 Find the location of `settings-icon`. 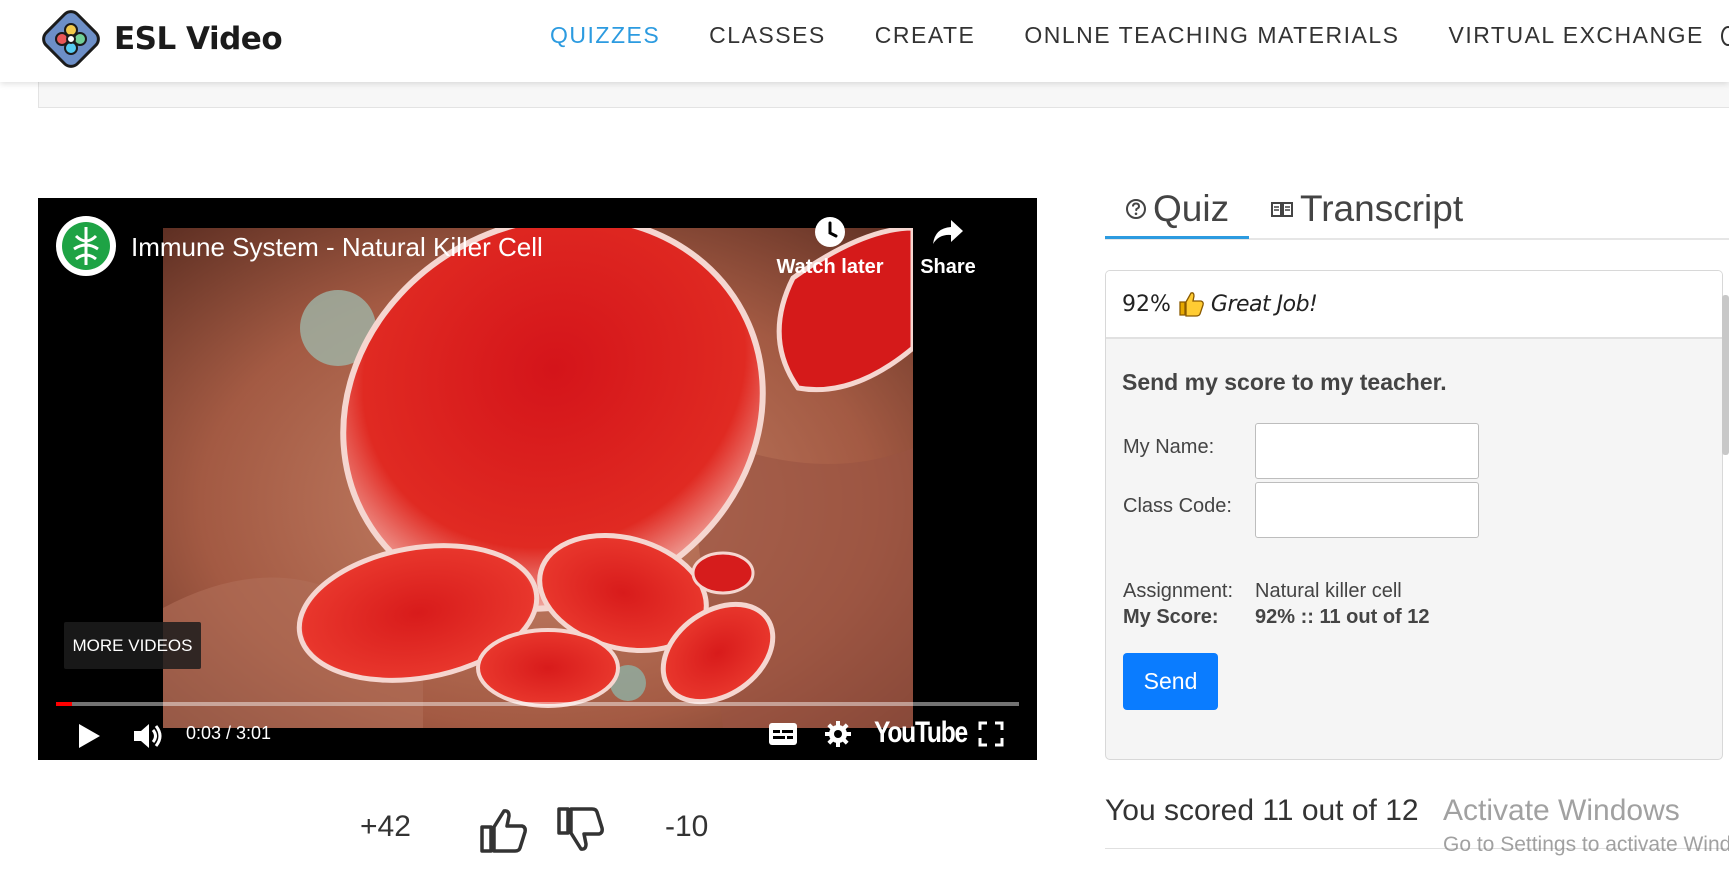

settings-icon is located at coordinates (838, 734).